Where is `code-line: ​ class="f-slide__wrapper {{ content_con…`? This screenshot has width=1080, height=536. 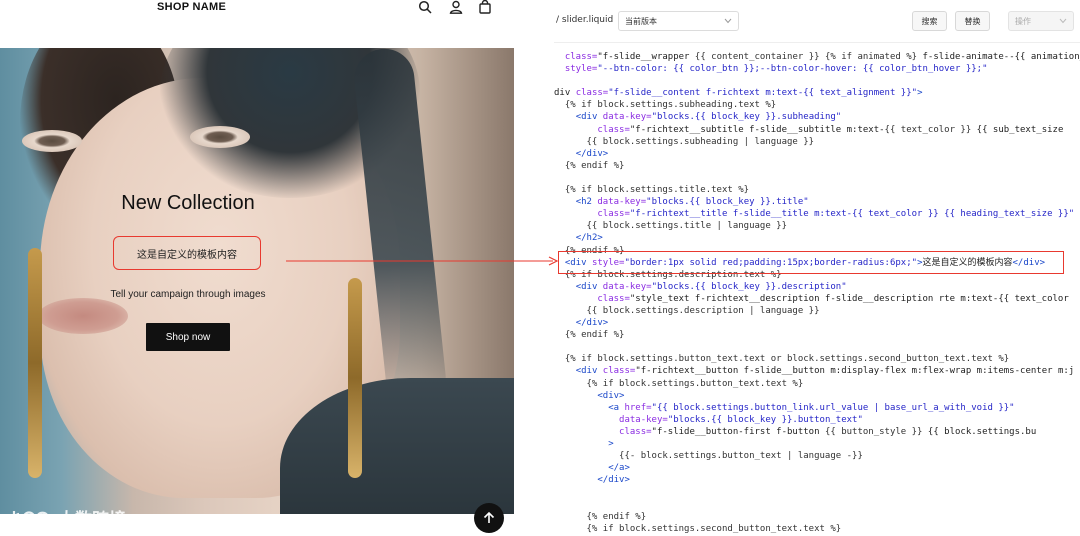
code-line: ​ class="f-slide__wrapper {{ content_con… is located at coordinates (817, 57).